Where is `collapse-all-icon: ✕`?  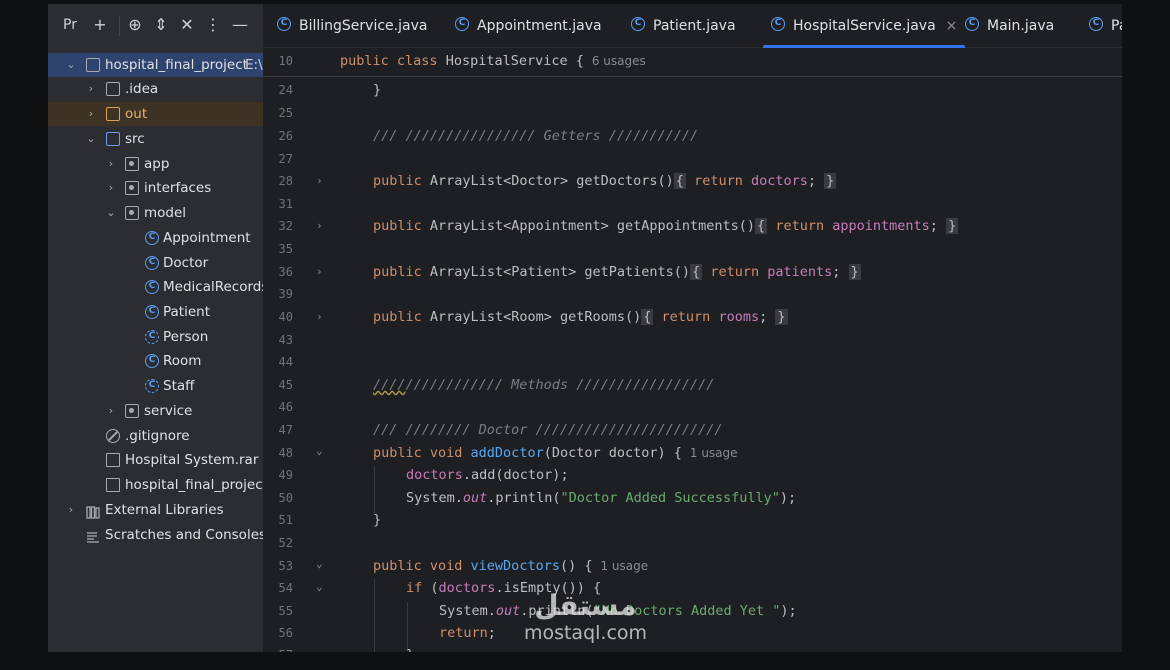 collapse-all-icon: ✕ is located at coordinates (187, 25).